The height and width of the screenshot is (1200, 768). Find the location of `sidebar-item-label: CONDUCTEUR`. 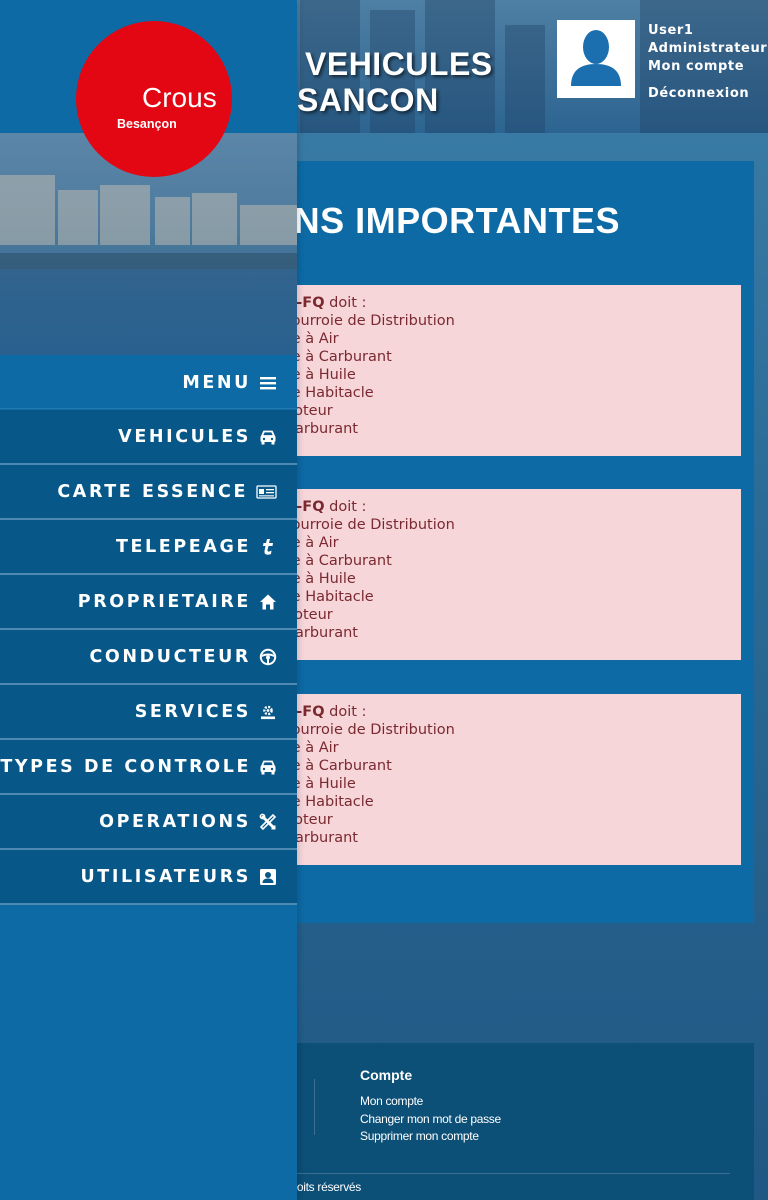

sidebar-item-label: CONDUCTEUR is located at coordinates (170, 656).